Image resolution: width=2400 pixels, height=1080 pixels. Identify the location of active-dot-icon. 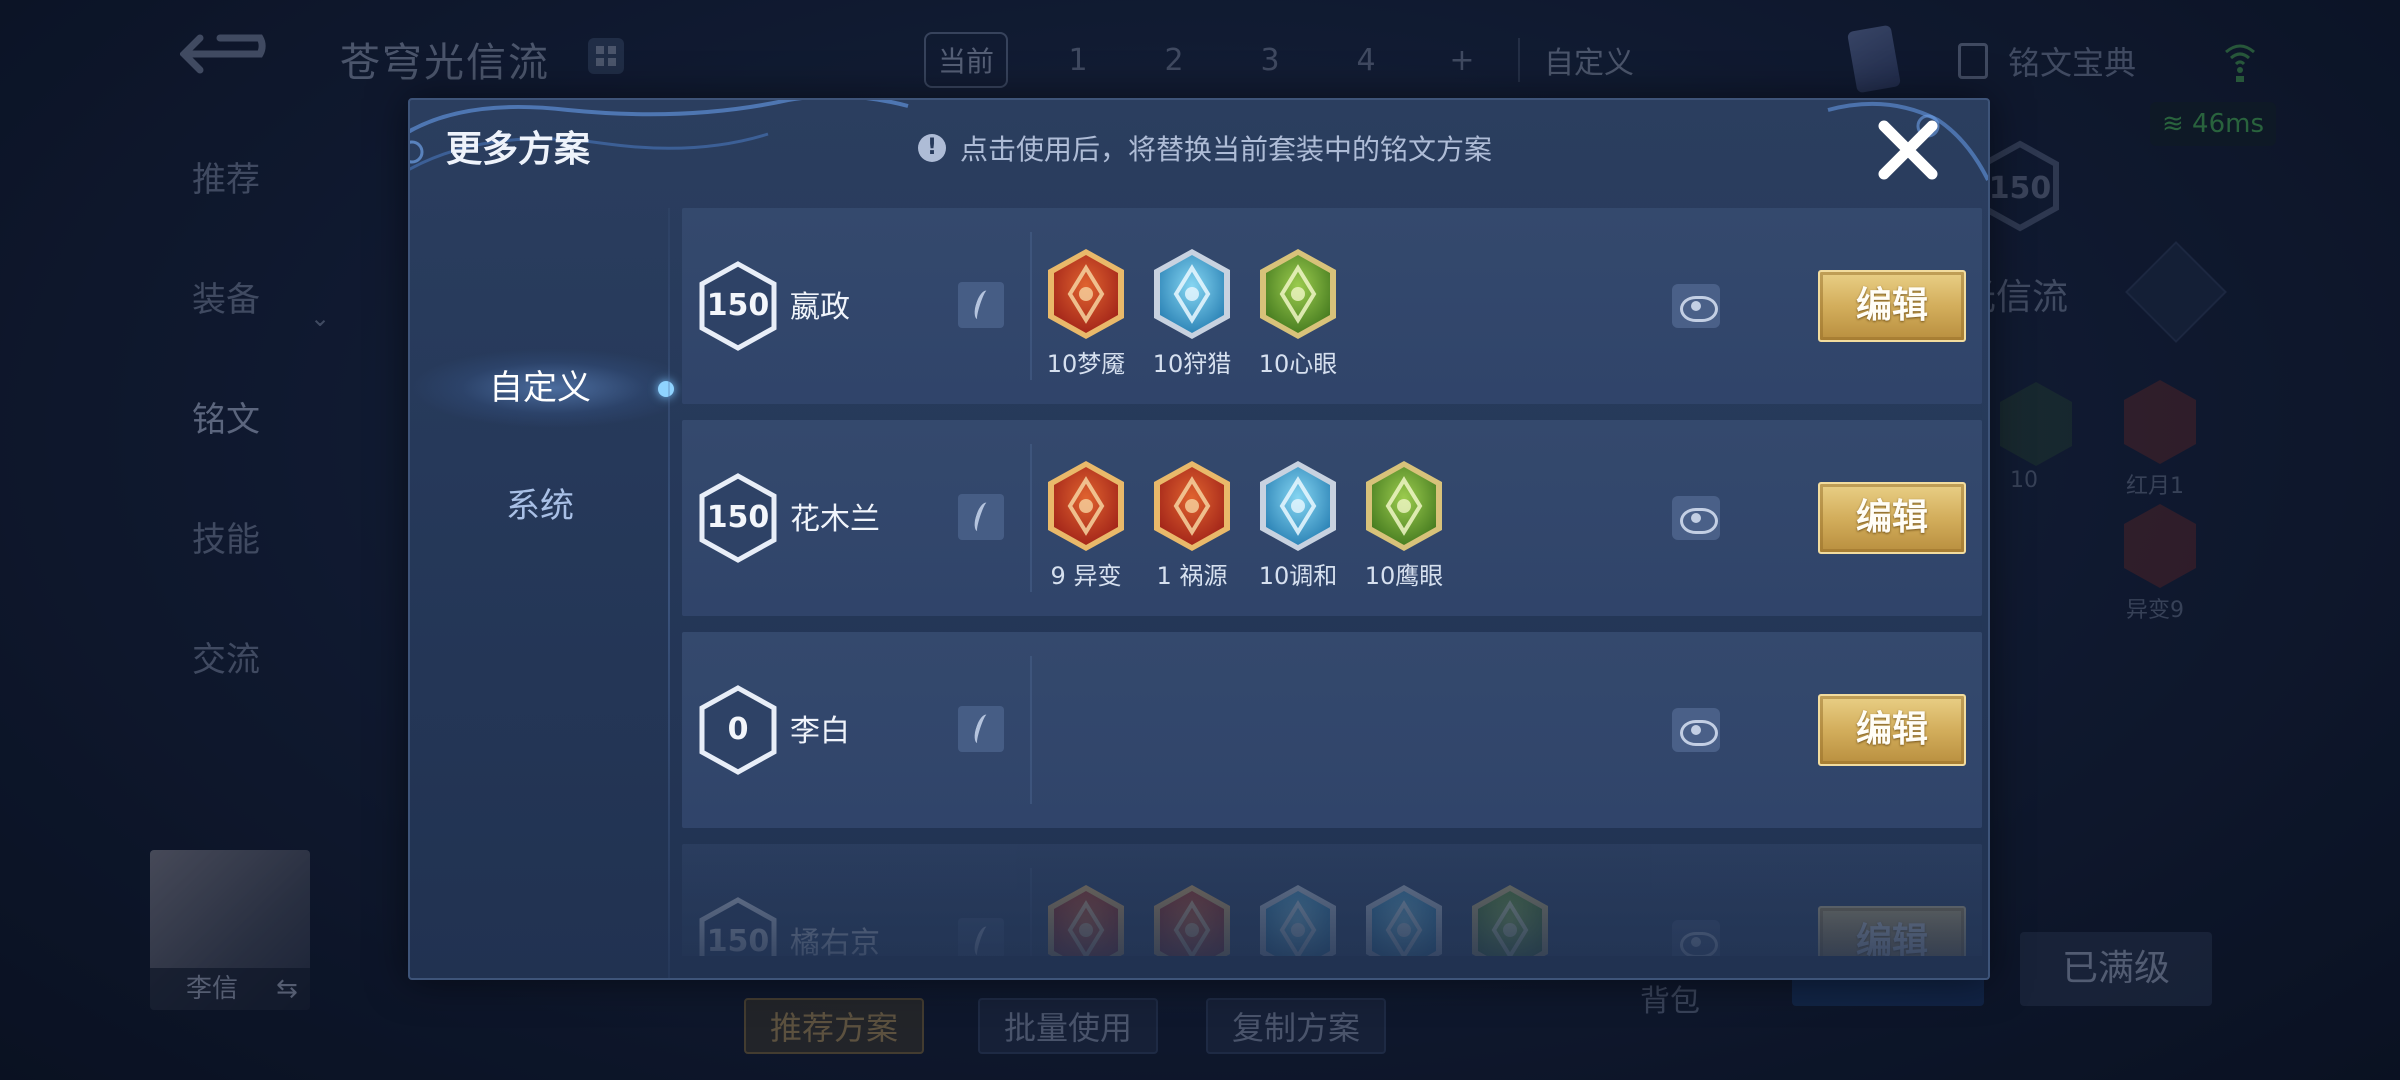
(666, 389).